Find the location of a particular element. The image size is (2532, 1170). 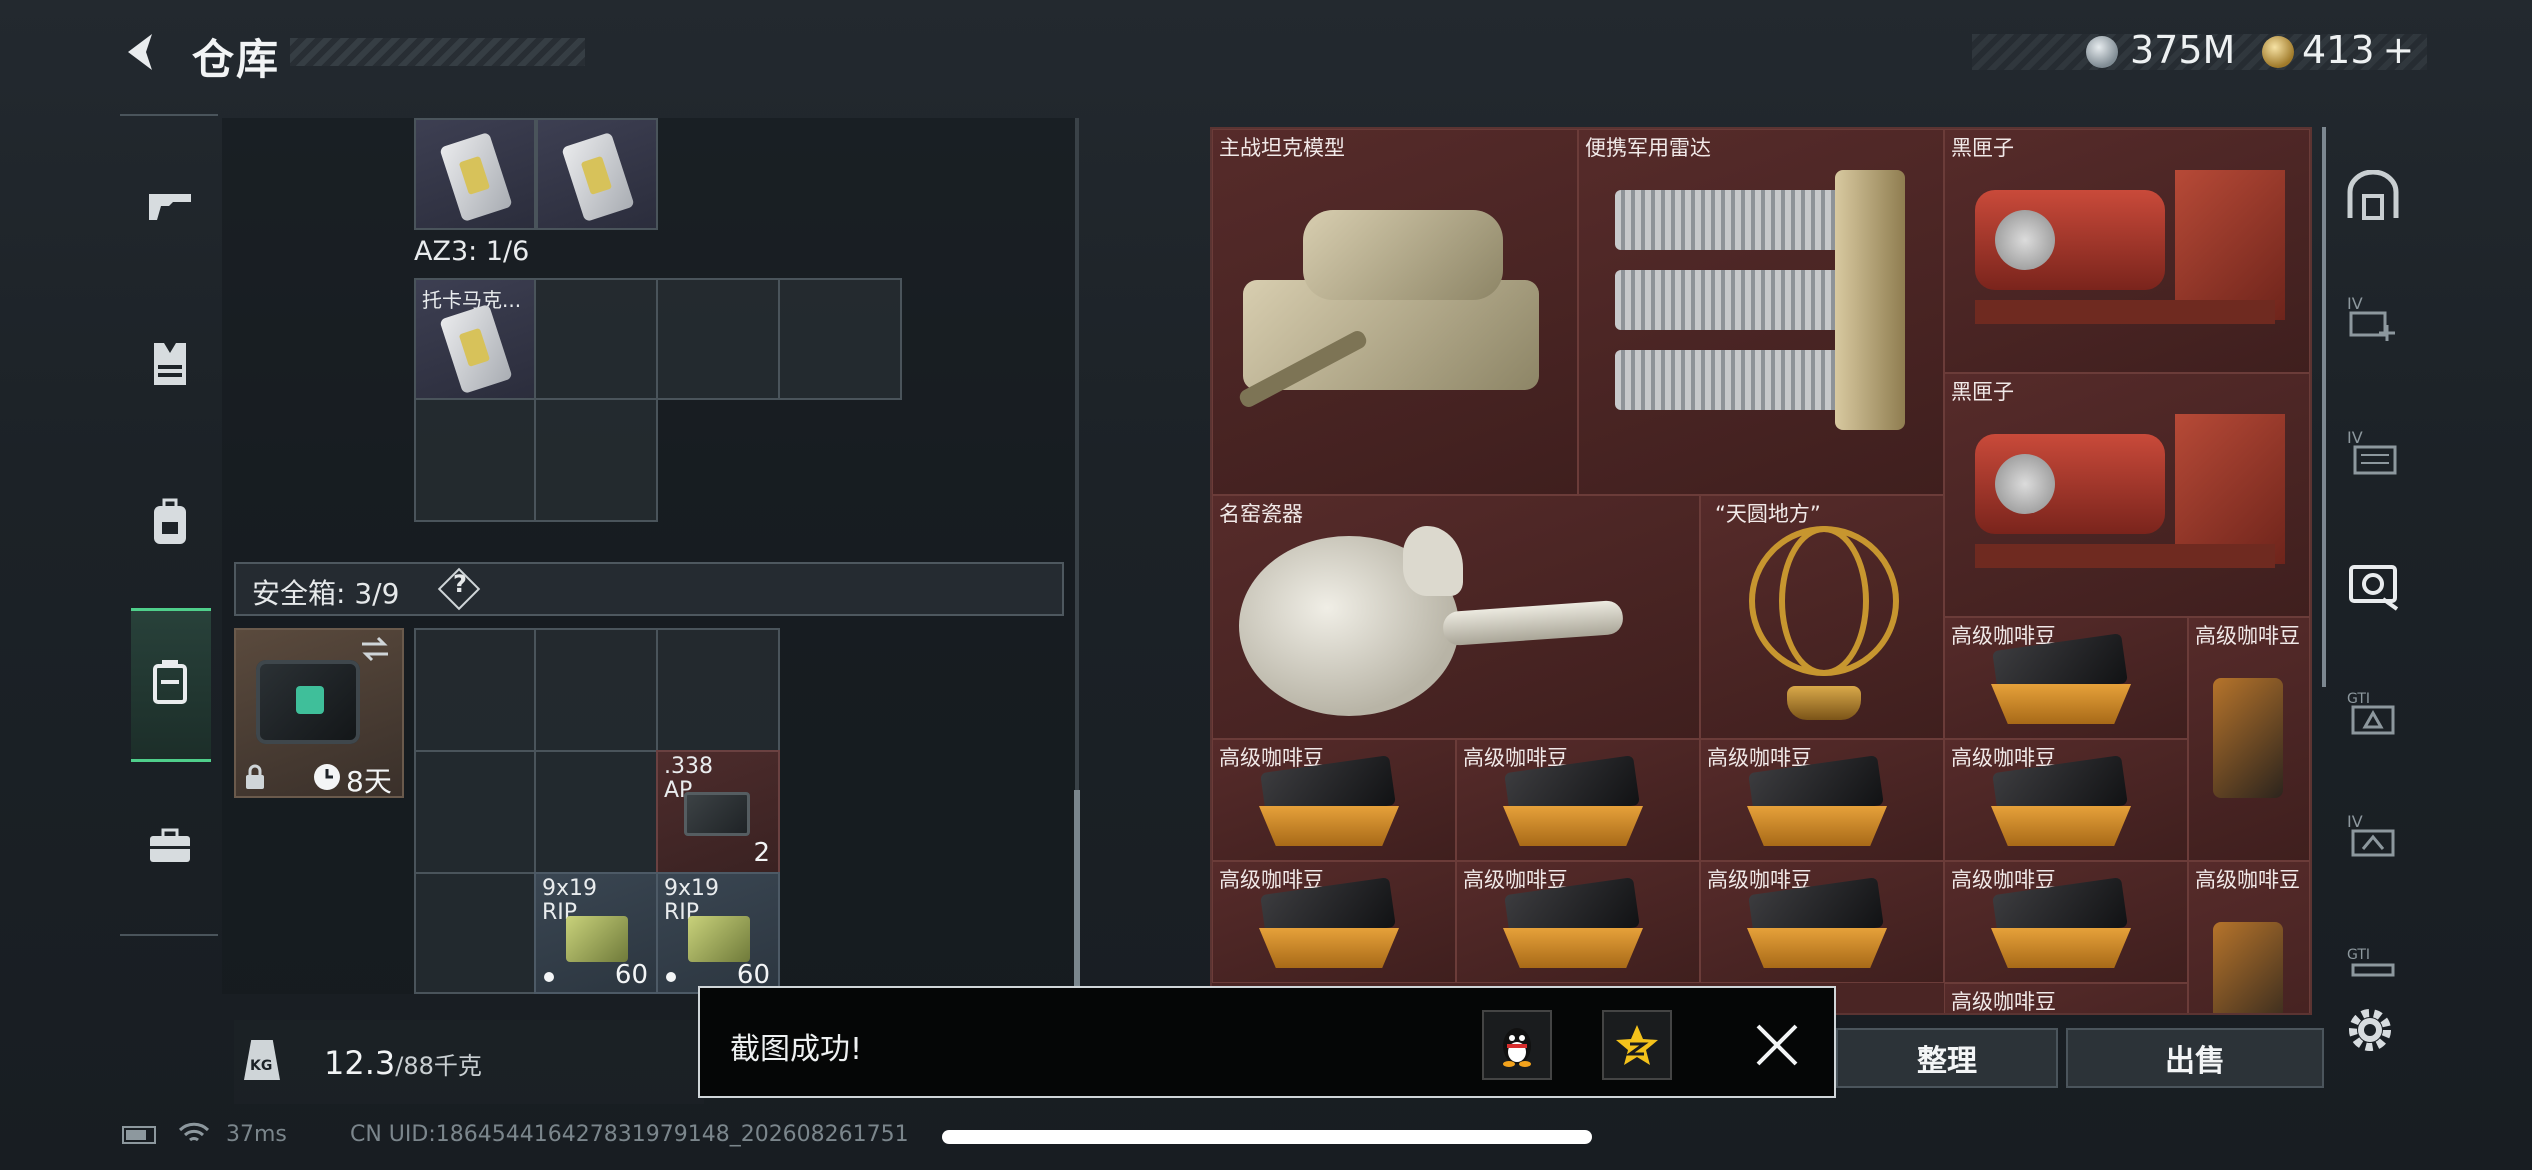

ammo-quantity: 2 is located at coordinates (761, 853).